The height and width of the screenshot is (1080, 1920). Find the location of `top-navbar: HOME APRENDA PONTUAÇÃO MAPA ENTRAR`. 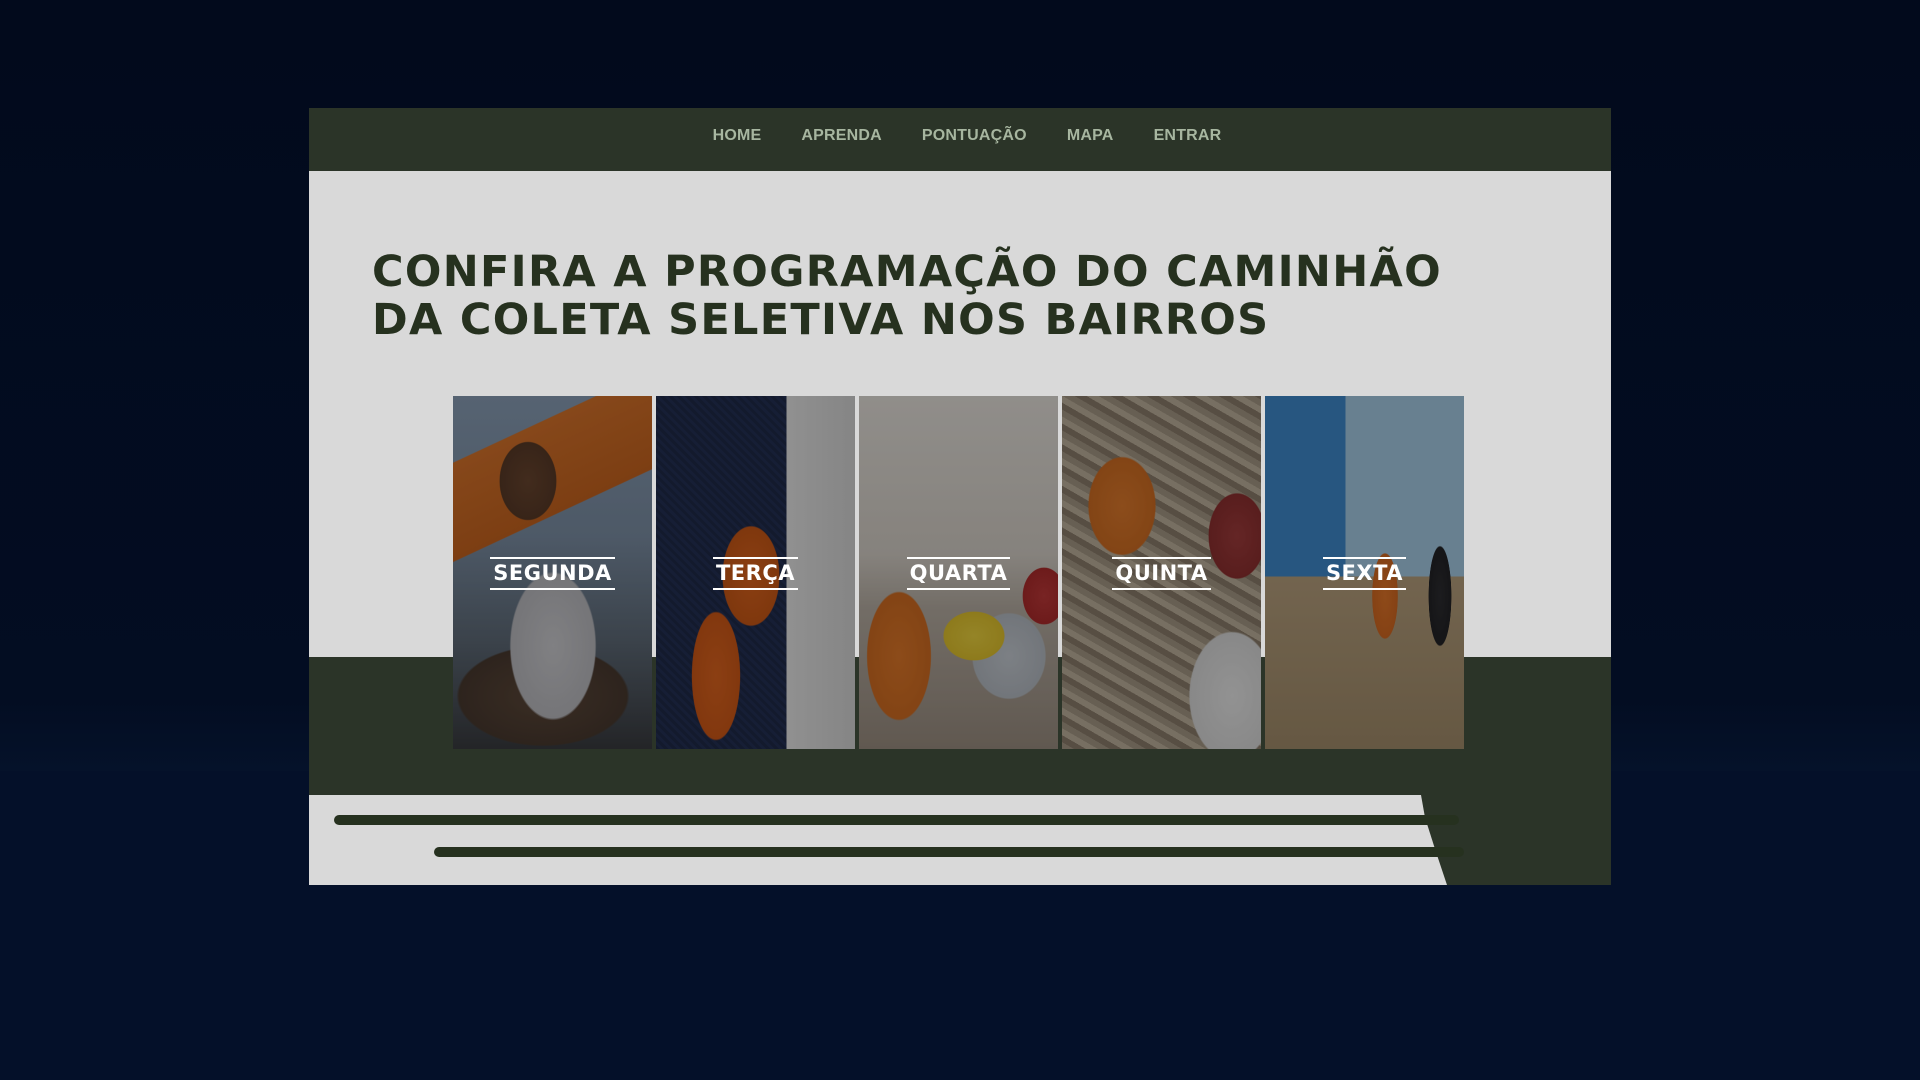

top-navbar: HOME APRENDA PONTUAÇÃO MAPA ENTRAR is located at coordinates (960, 139).